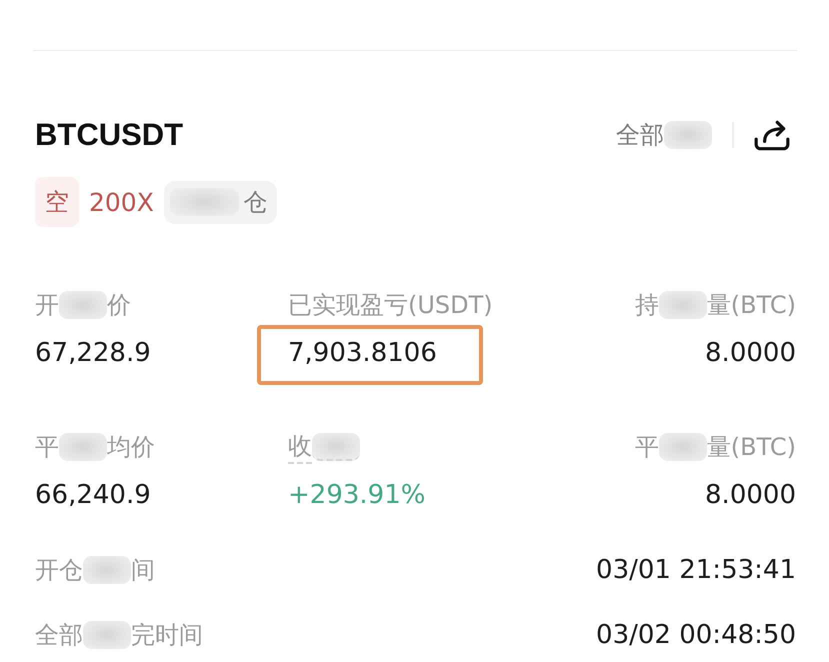  What do you see at coordinates (167, 635) in the screenshot?
I see `detail-label: 完时间` at bounding box center [167, 635].